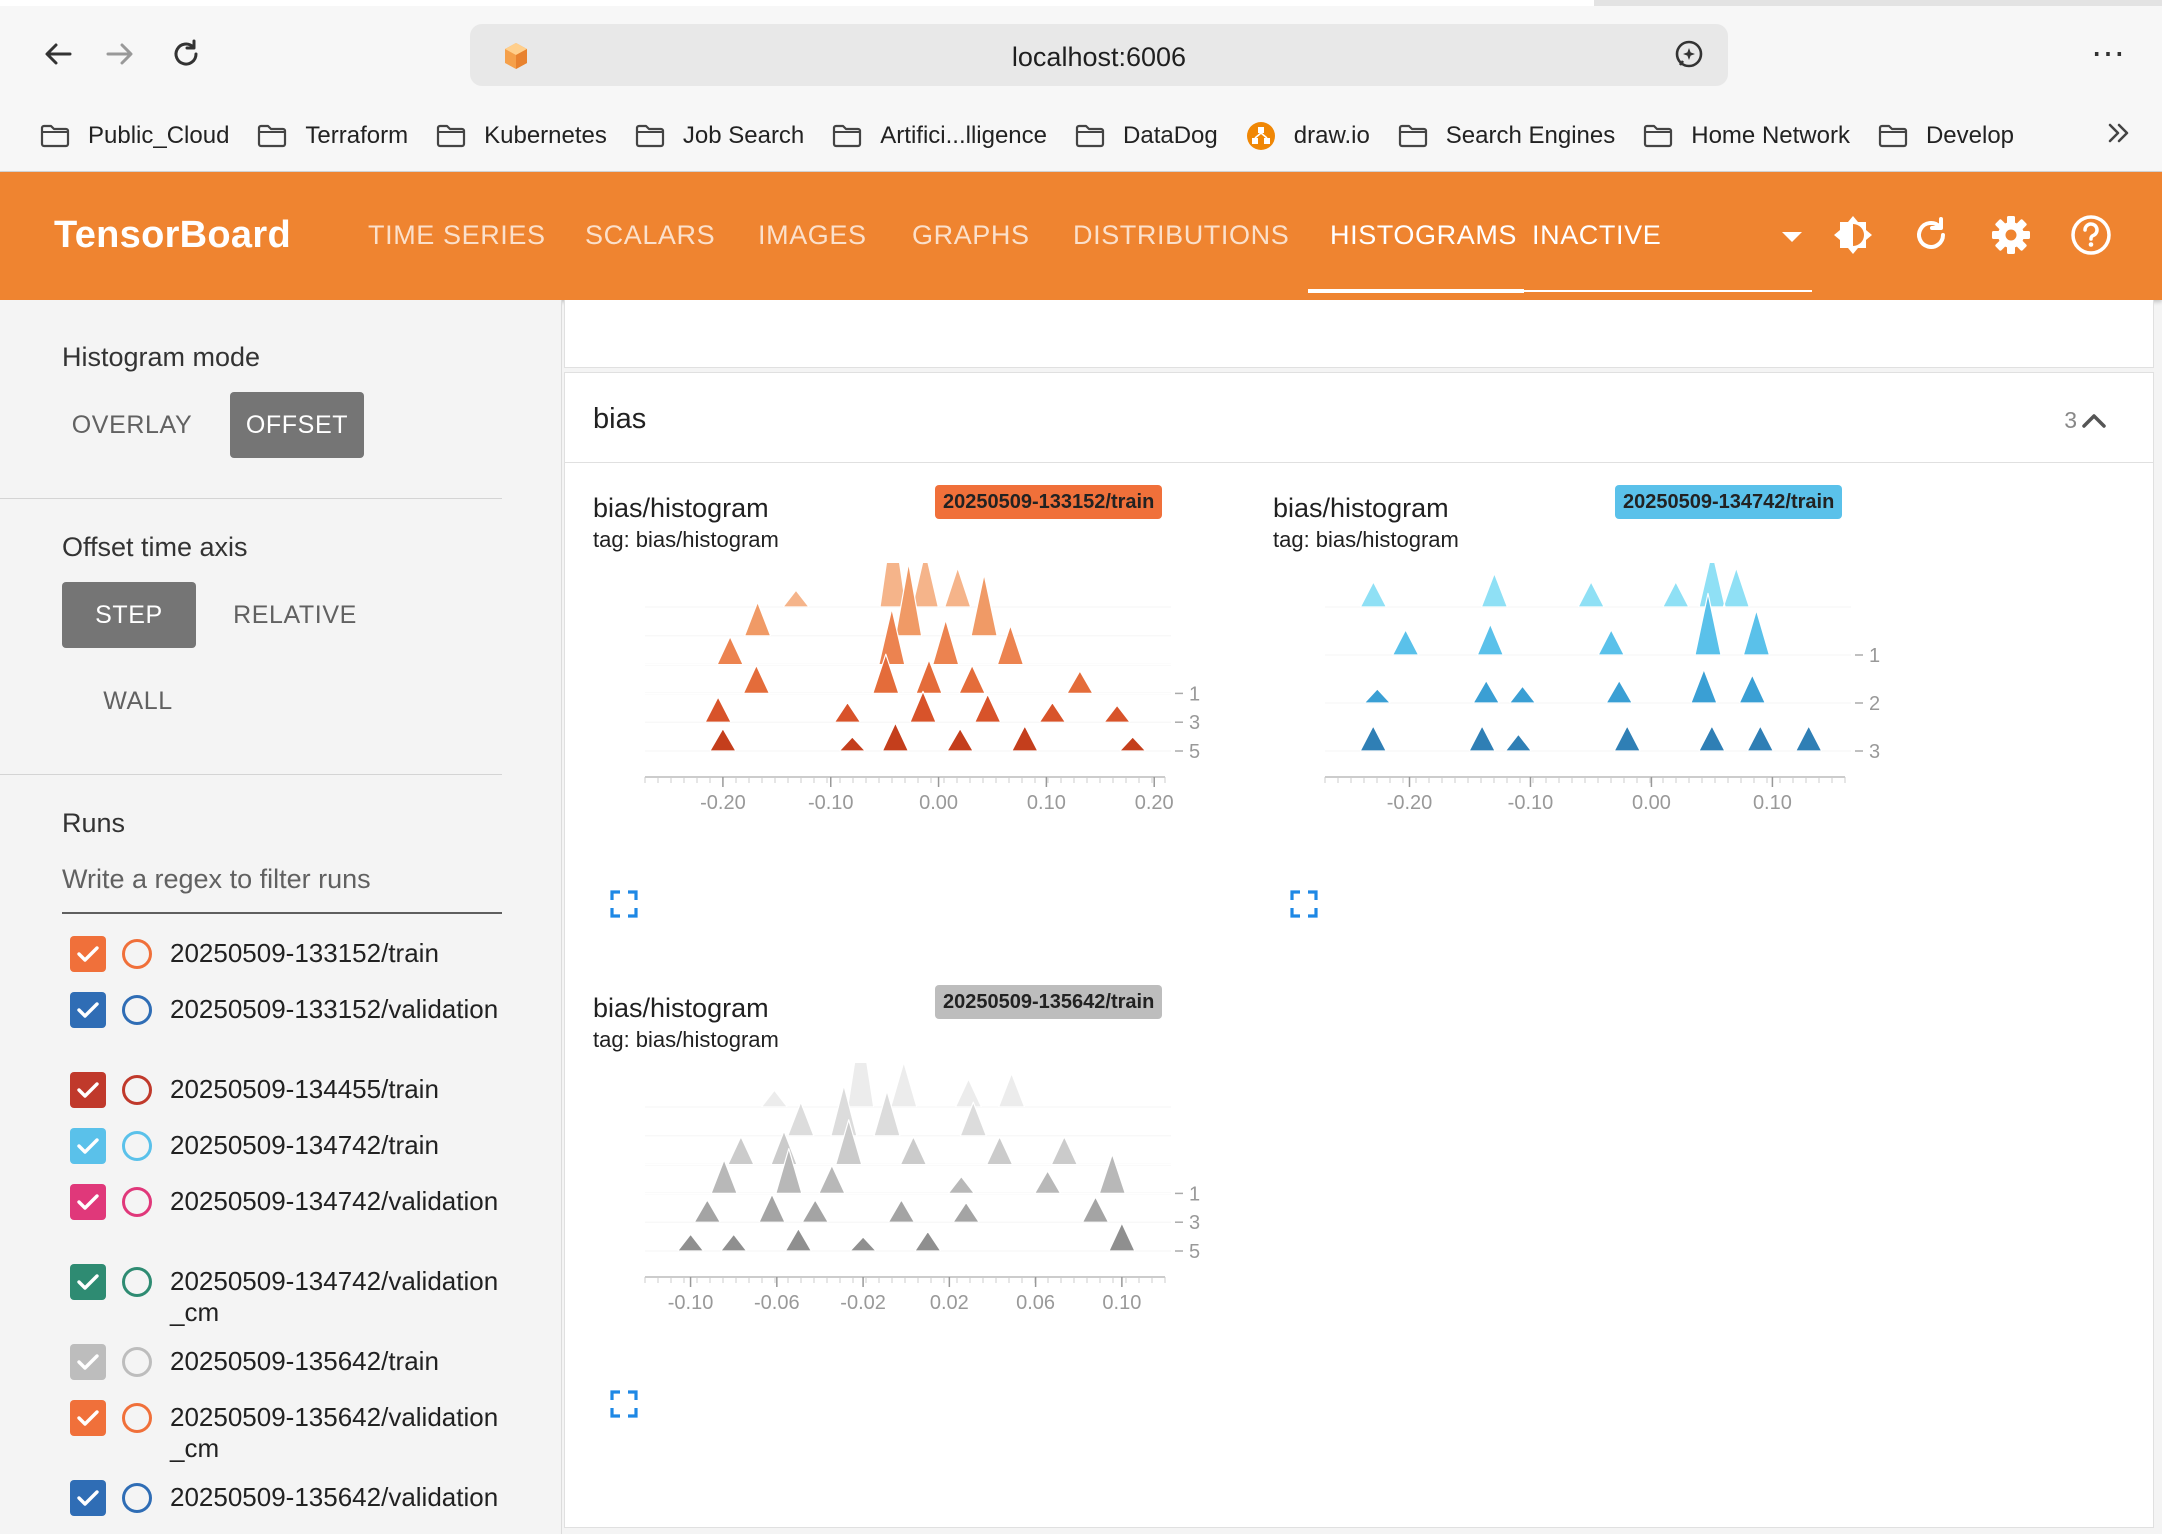 The image size is (2162, 1534). Describe the element at coordinates (1154, 803) in the screenshot. I see `x-tick-label: 0.20` at that location.